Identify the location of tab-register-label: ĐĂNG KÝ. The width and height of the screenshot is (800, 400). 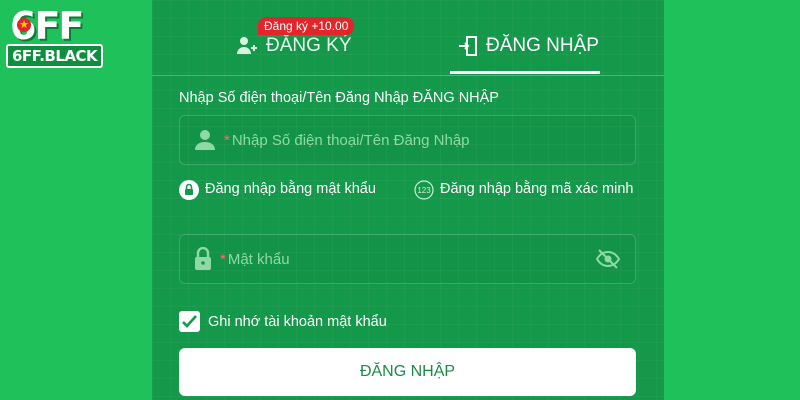
(309, 45).